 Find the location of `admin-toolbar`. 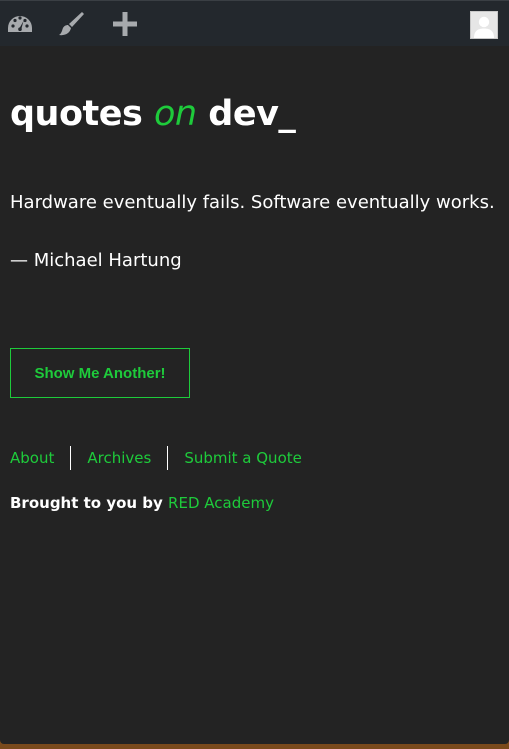

admin-toolbar is located at coordinates (254, 23).